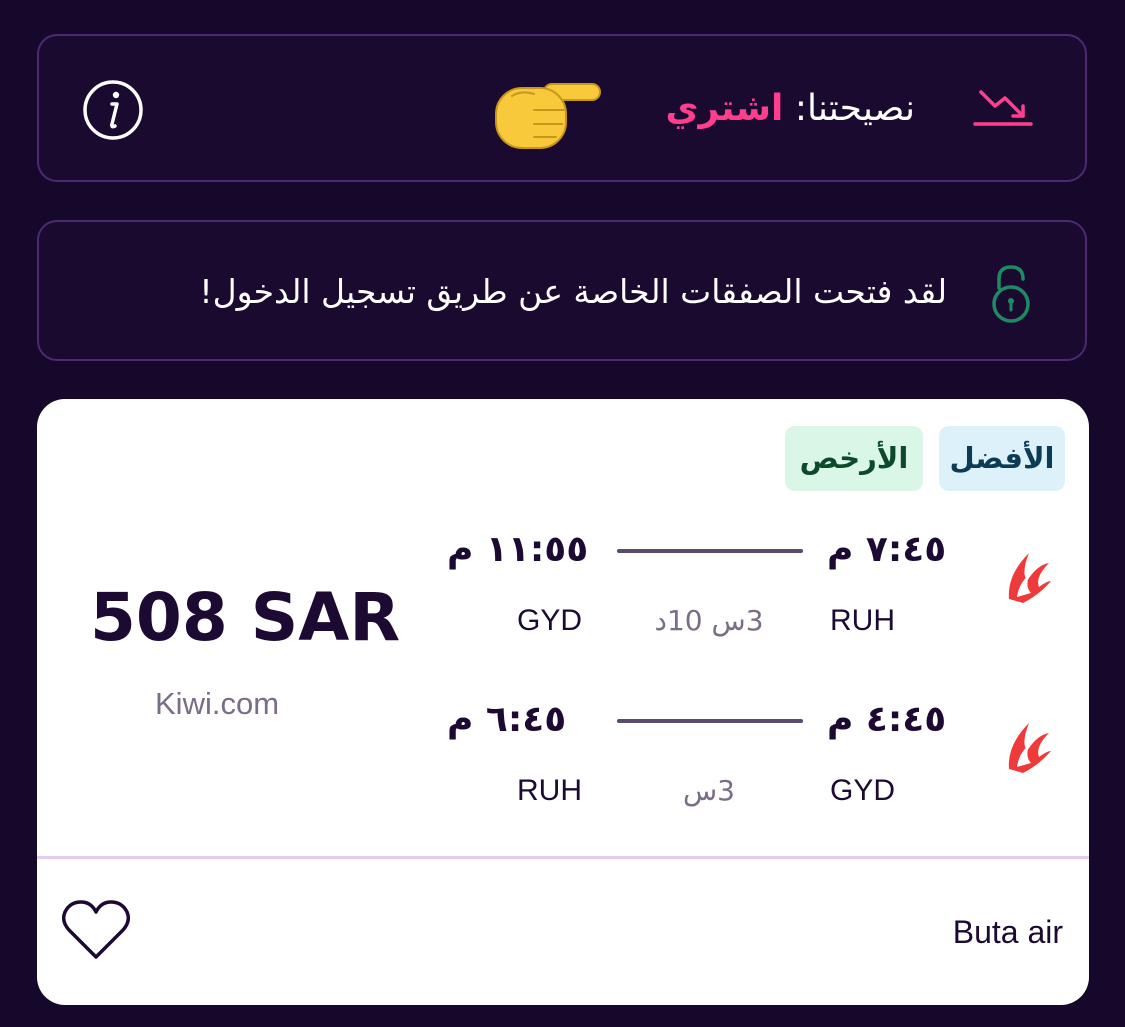 The height and width of the screenshot is (1027, 1125). I want to click on card-divider, so click(563, 857).